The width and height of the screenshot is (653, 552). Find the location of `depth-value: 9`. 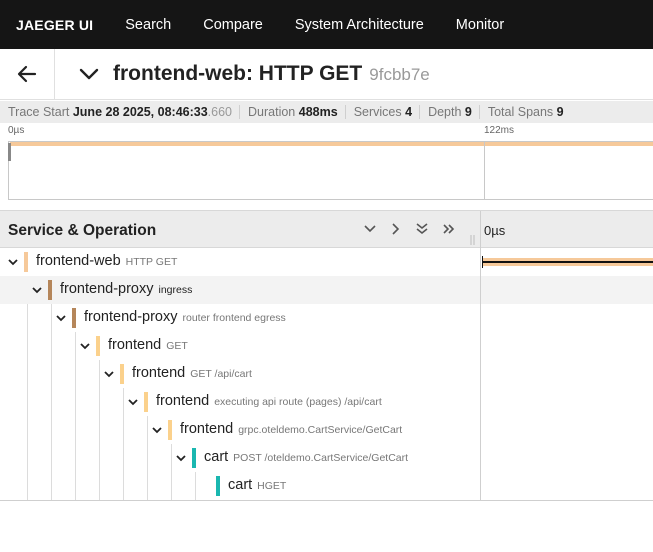

depth-value: 9 is located at coordinates (468, 112).